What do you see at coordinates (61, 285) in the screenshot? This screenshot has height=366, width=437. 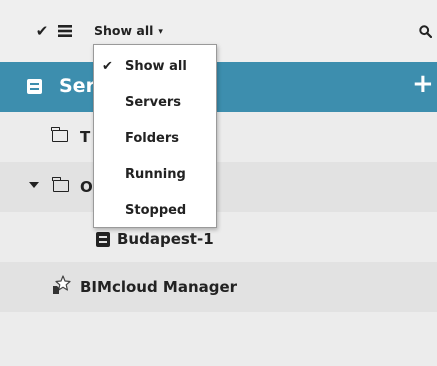 I see `manager-star-icon` at bounding box center [61, 285].